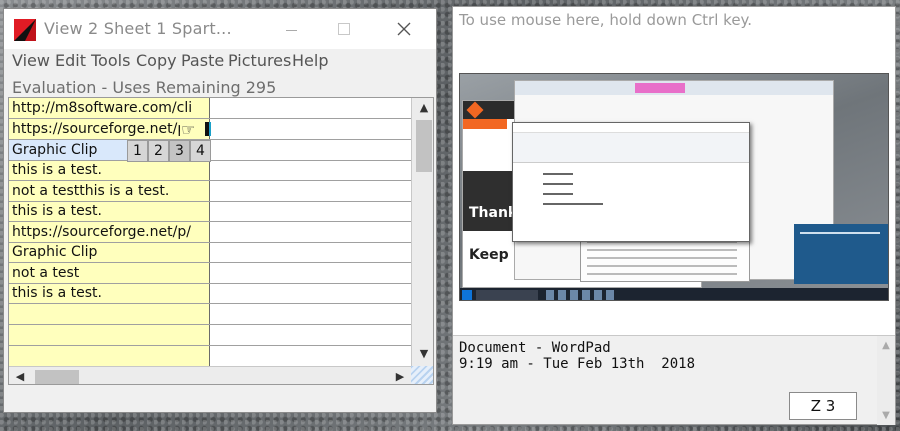  What do you see at coordinates (344, 29) in the screenshot?
I see `maximize-button` at bounding box center [344, 29].